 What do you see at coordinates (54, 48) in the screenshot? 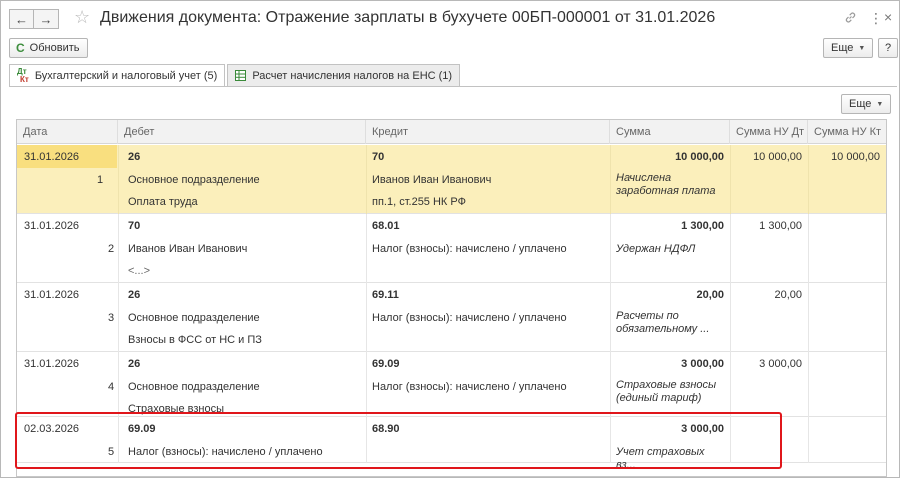
I see `refresh-label: Обновить` at bounding box center [54, 48].